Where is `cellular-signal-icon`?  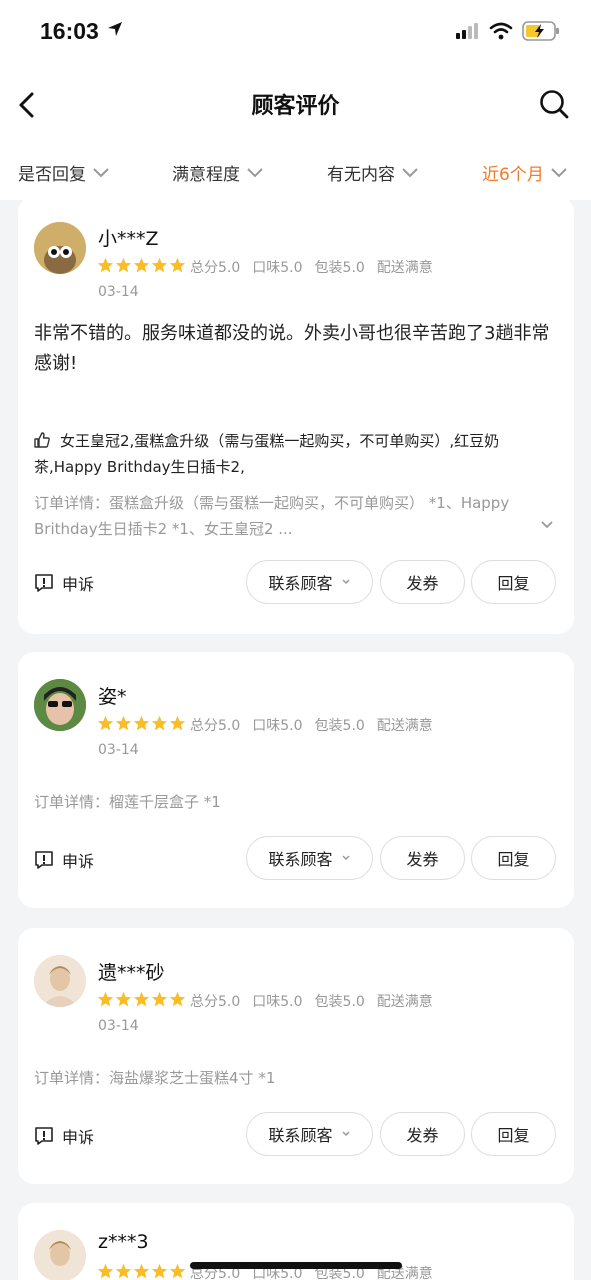
cellular-signal-icon is located at coordinates (467, 31).